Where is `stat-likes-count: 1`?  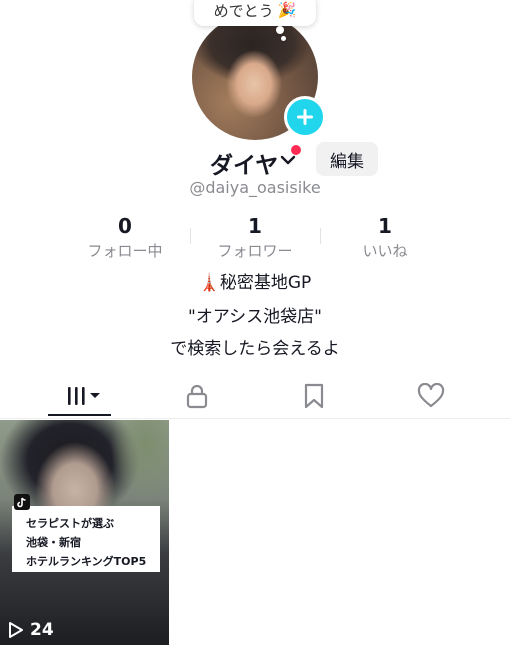 stat-likes-count: 1 is located at coordinates (385, 226).